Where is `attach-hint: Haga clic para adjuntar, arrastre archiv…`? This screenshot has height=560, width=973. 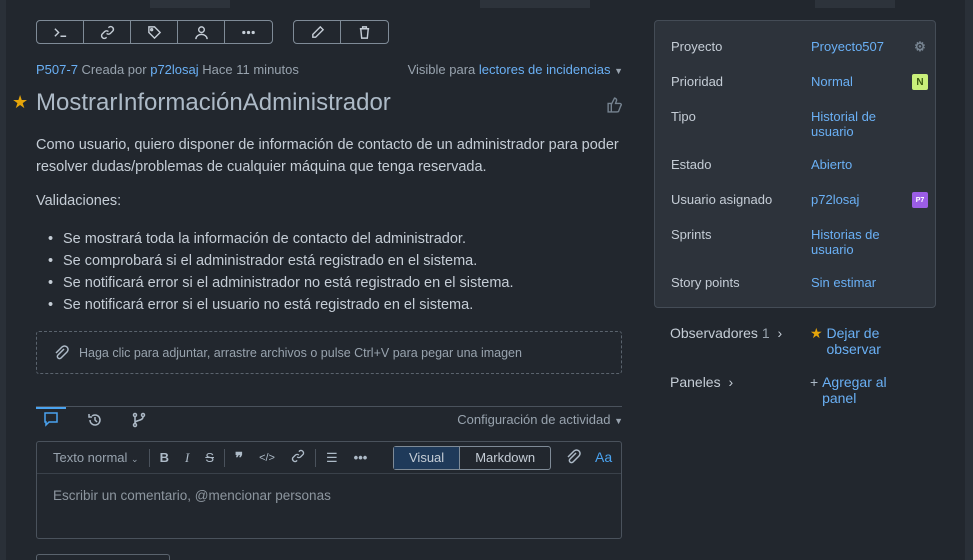 attach-hint: Haga clic para adjuntar, arrastre archiv… is located at coordinates (300, 352).